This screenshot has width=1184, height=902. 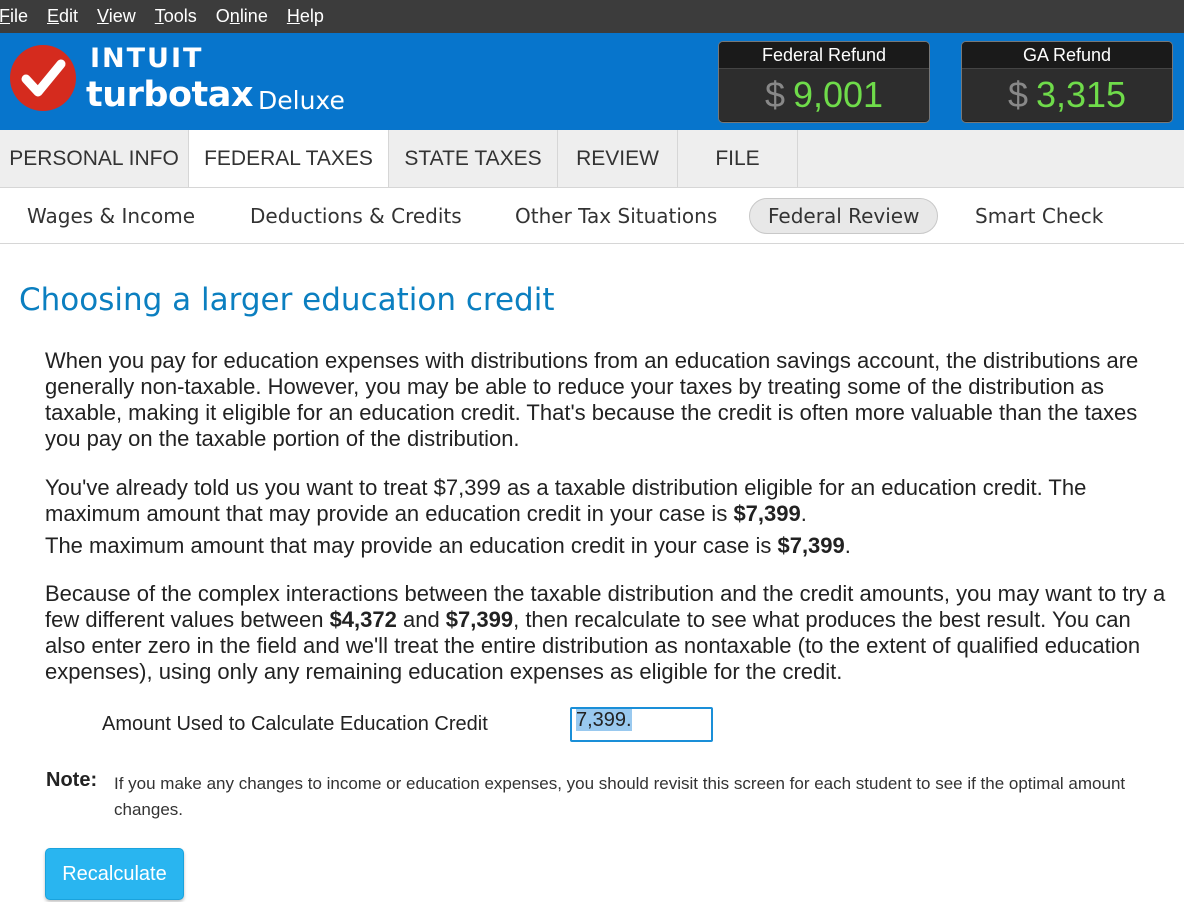 What do you see at coordinates (592, 16) in the screenshot?
I see `menu-bar: File Edit View Tools Online Help` at bounding box center [592, 16].